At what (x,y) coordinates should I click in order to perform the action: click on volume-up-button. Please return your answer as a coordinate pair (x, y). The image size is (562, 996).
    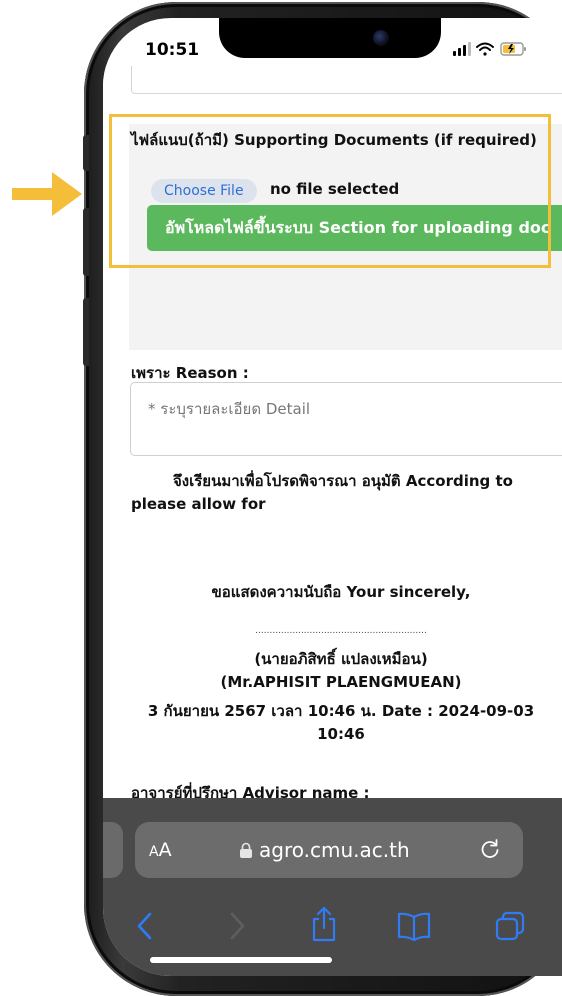
    Looking at the image, I should click on (86, 242).